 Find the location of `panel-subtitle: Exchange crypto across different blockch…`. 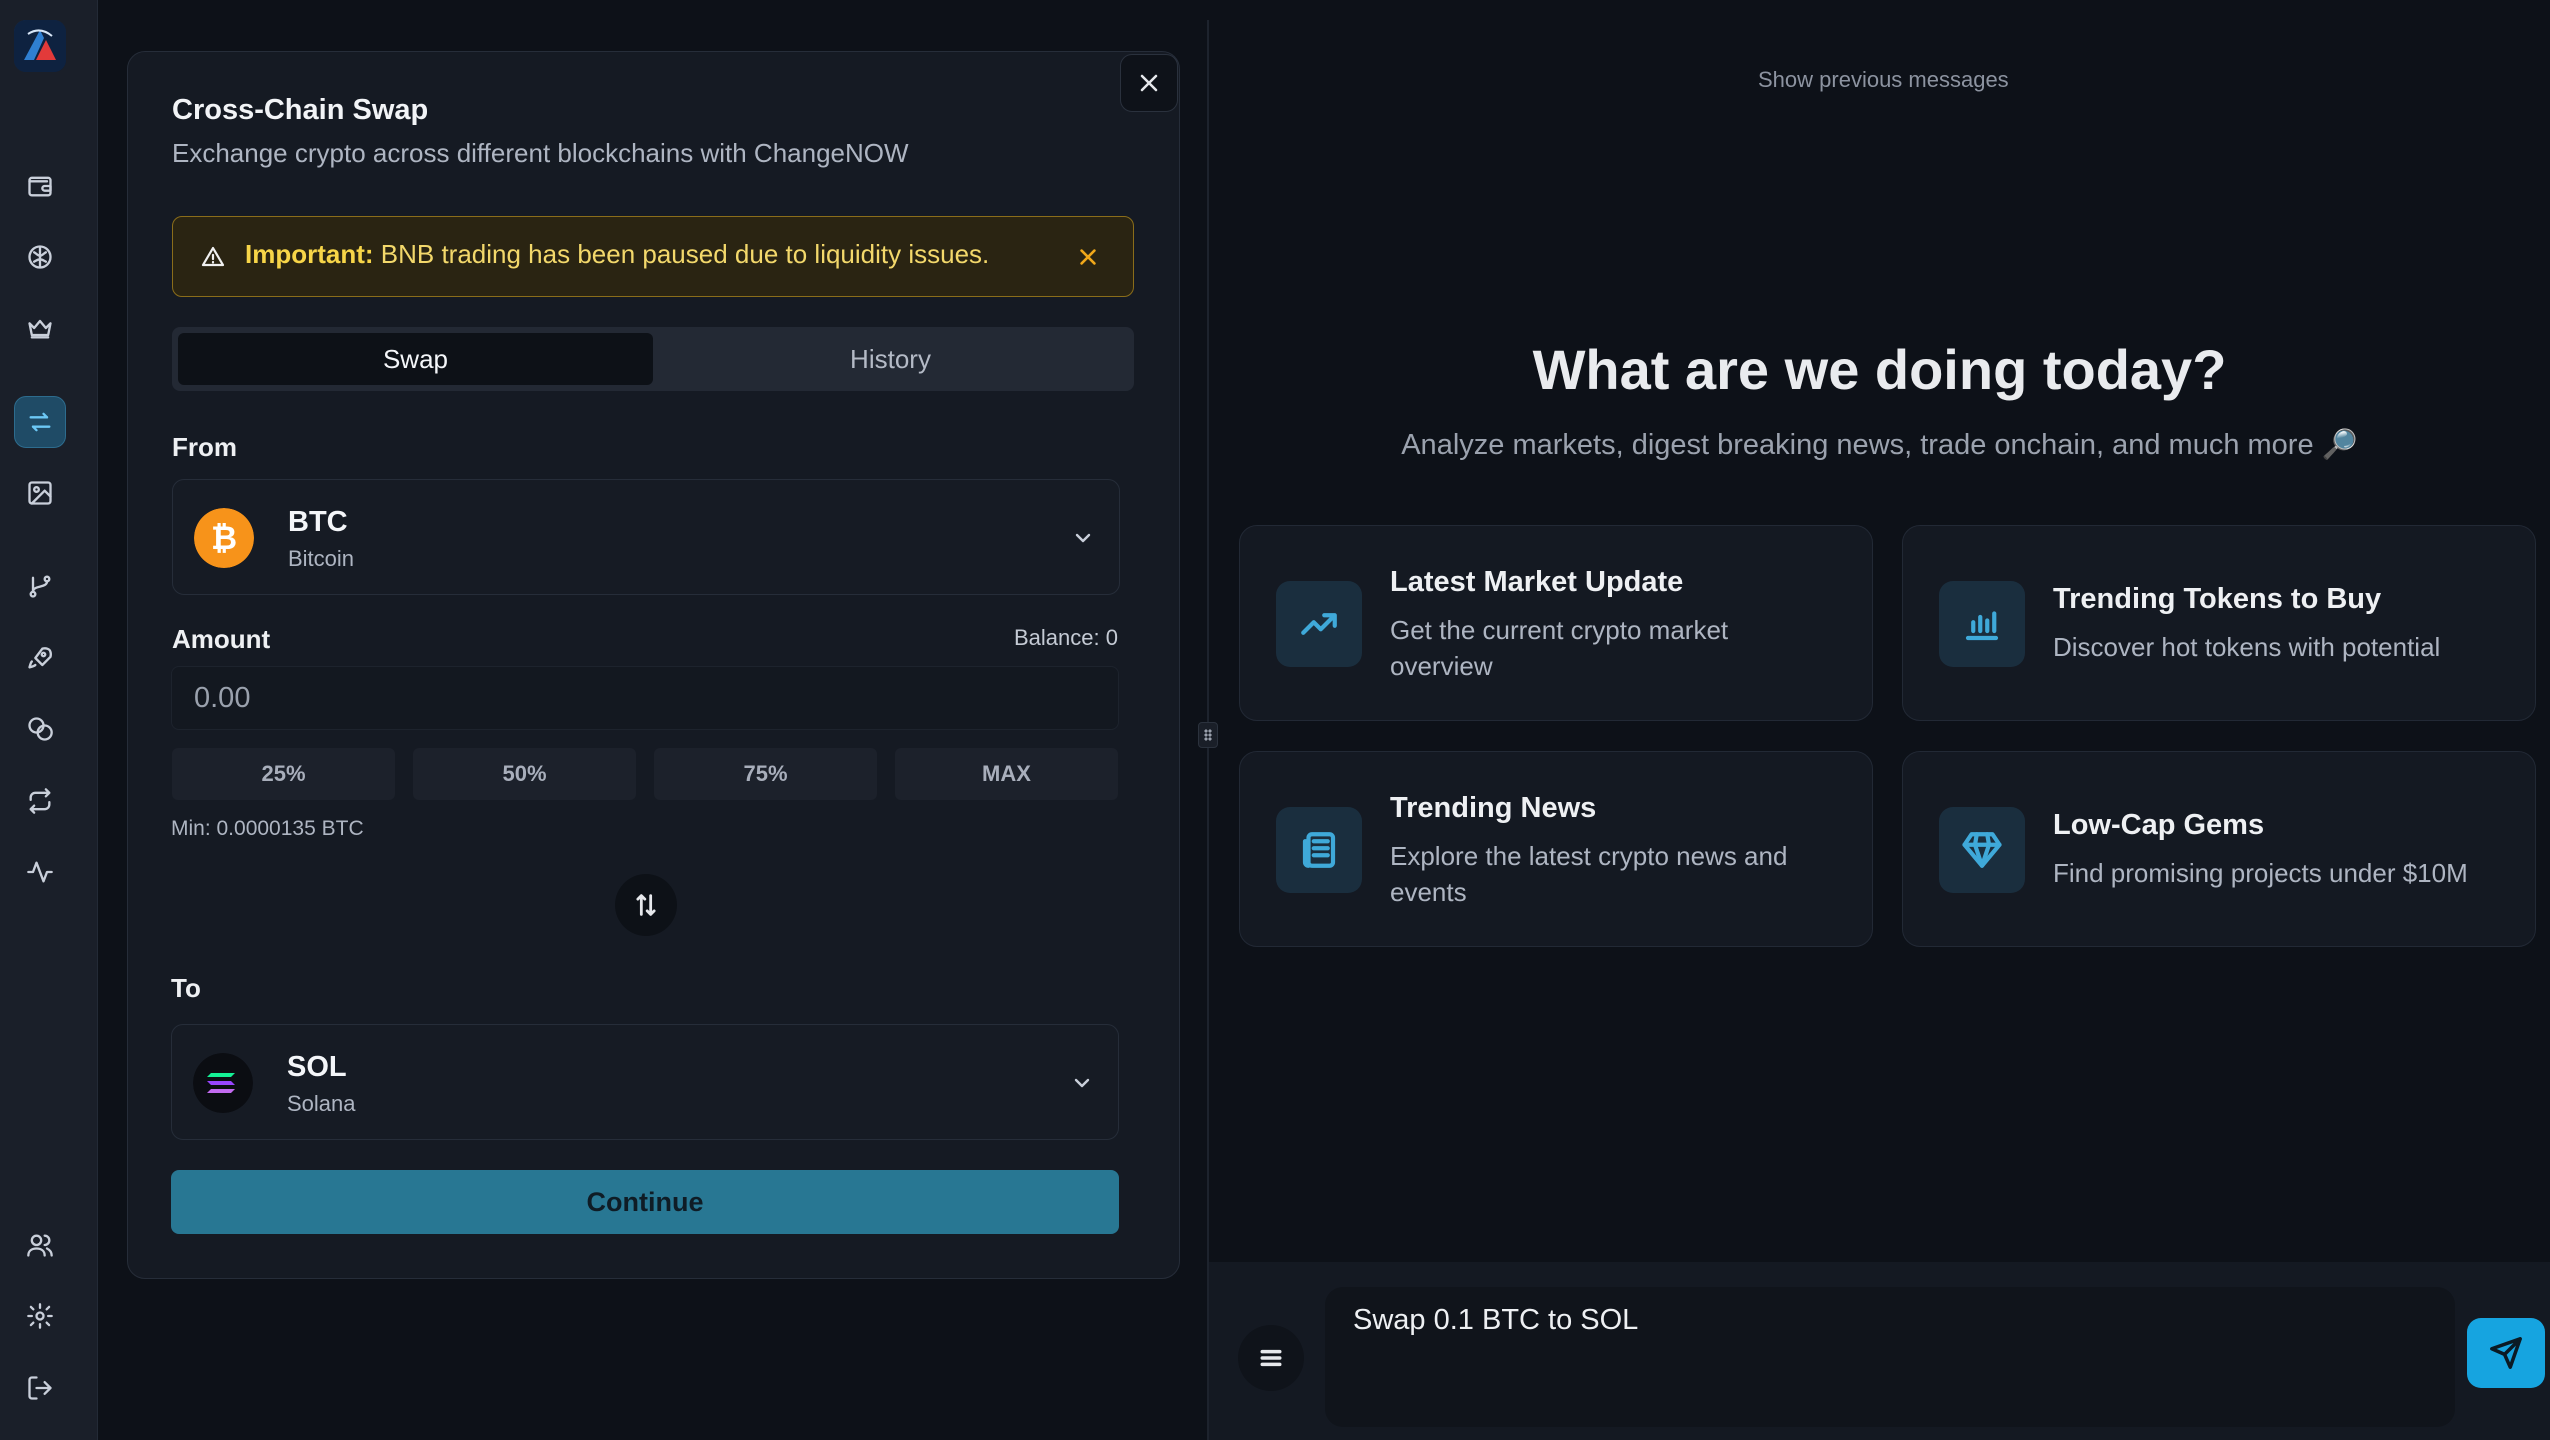

panel-subtitle: Exchange crypto across different blockch… is located at coordinates (540, 153).